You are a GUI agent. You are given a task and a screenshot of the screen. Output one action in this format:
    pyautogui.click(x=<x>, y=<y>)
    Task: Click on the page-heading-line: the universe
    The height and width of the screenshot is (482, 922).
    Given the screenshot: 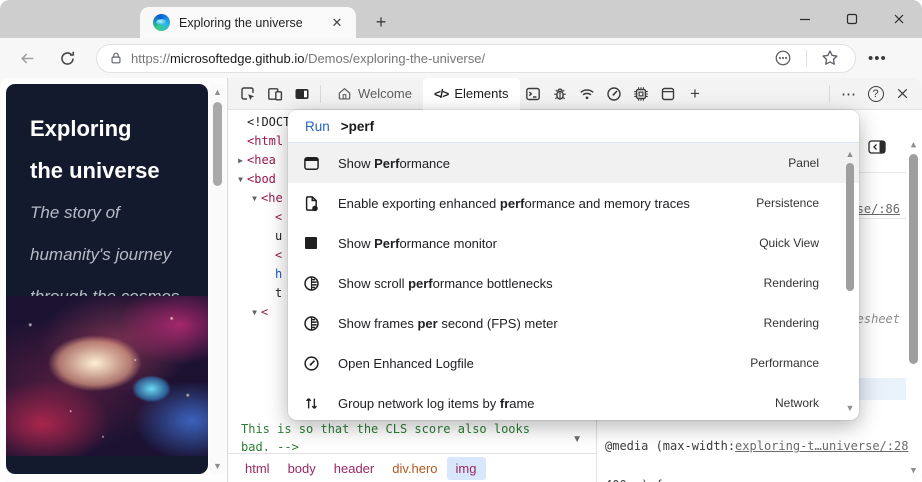 What is the action you would take?
    pyautogui.click(x=95, y=170)
    